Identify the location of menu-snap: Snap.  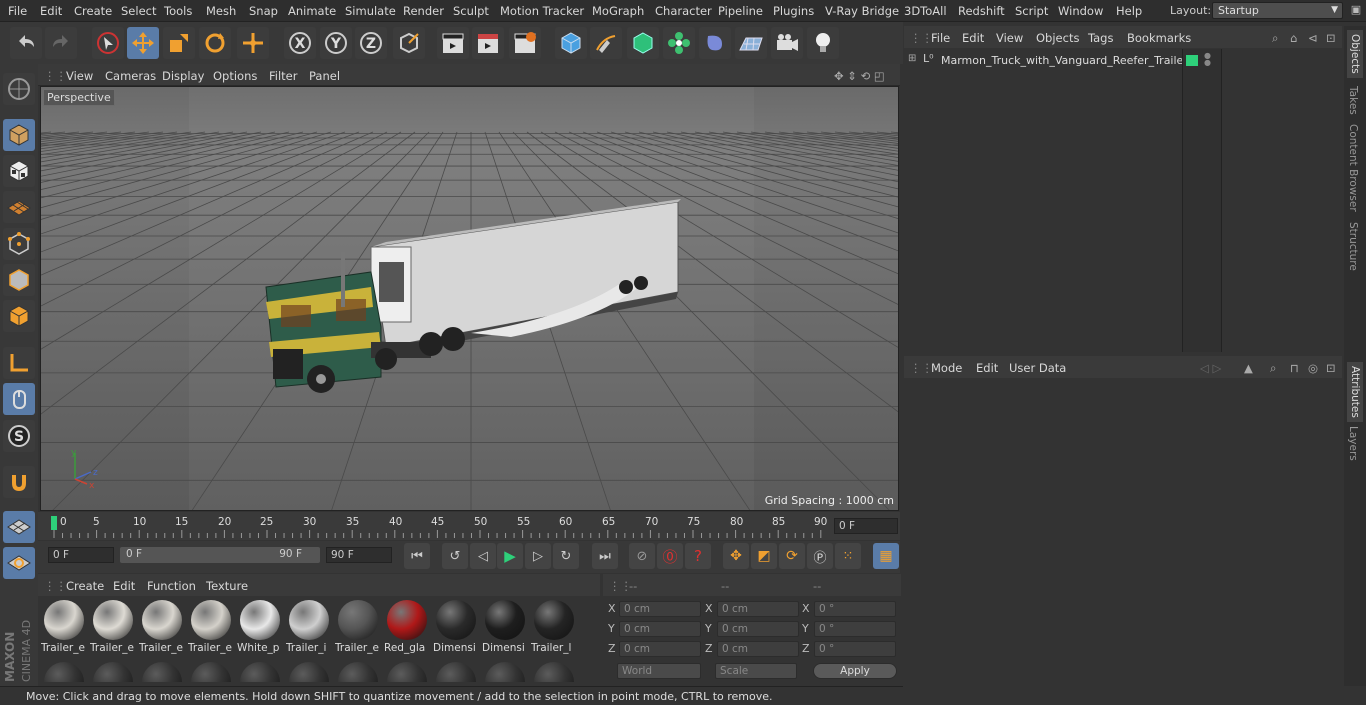
(263, 11).